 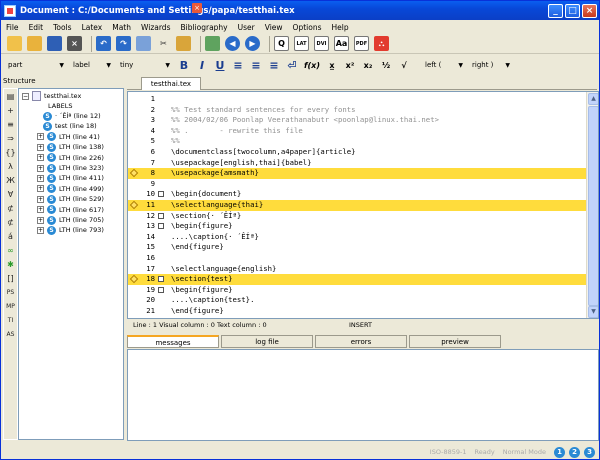 I want to click on tab-testthai: testthai.tex, so click(x=171, y=83).